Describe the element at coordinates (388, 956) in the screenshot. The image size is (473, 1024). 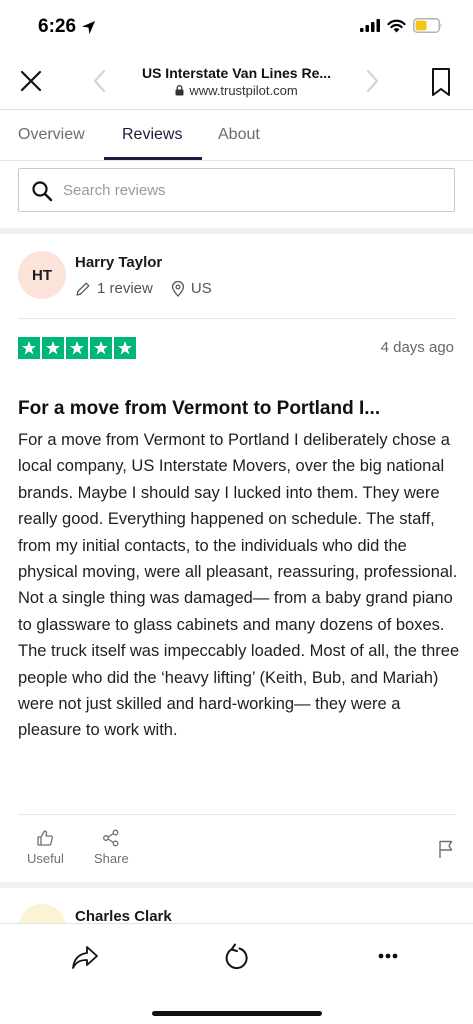
I see `more-icon` at that location.